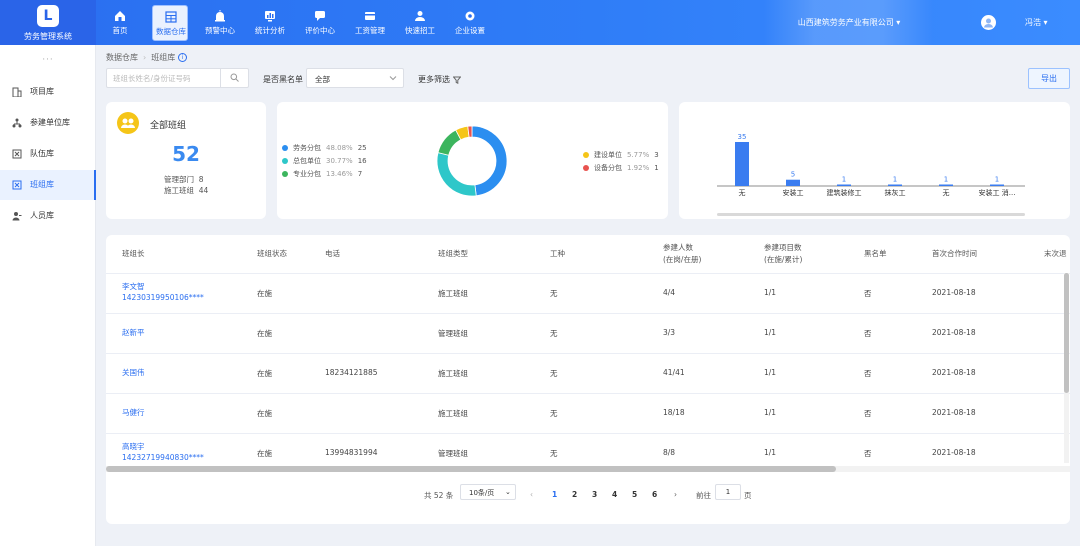 The width and height of the screenshot is (1080, 546). What do you see at coordinates (849, 22) in the screenshot?
I see `company-selector: 山西建筑劳务产业有限公司 ▾` at bounding box center [849, 22].